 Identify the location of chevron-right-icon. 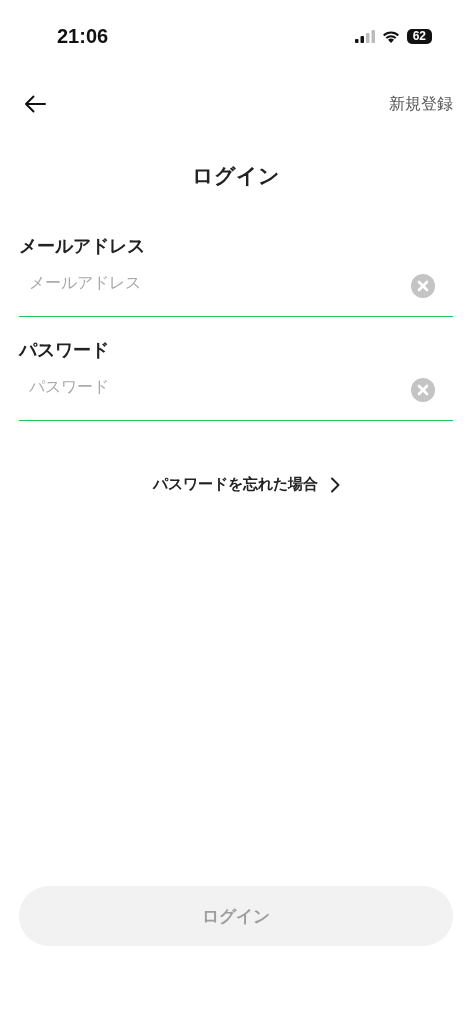
(334, 484).